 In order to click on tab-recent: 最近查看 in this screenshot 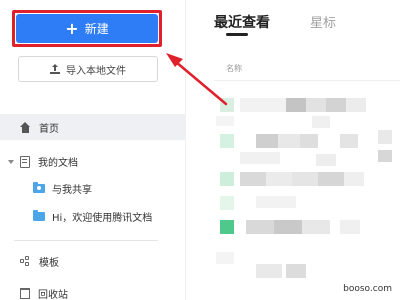, I will do `click(242, 22)`.